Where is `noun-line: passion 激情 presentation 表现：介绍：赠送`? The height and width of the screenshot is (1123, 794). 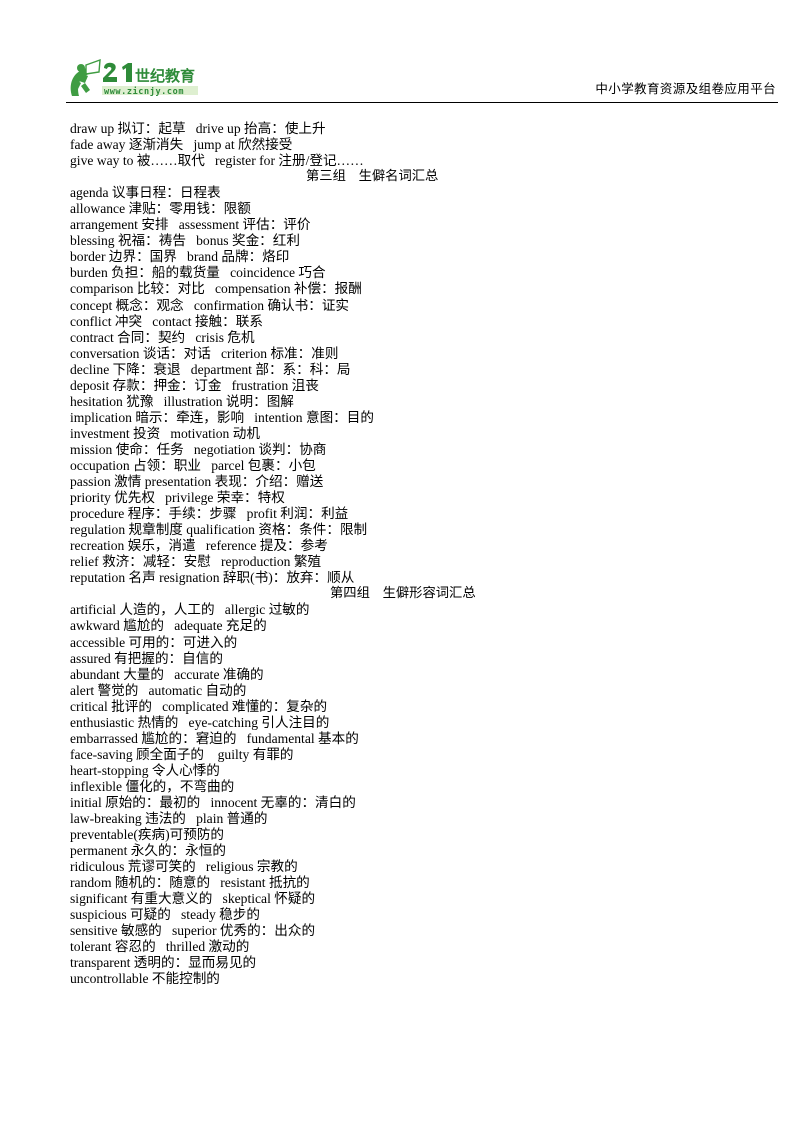 noun-line: passion 激情 presentation 表现：介绍：赠送 is located at coordinates (197, 482).